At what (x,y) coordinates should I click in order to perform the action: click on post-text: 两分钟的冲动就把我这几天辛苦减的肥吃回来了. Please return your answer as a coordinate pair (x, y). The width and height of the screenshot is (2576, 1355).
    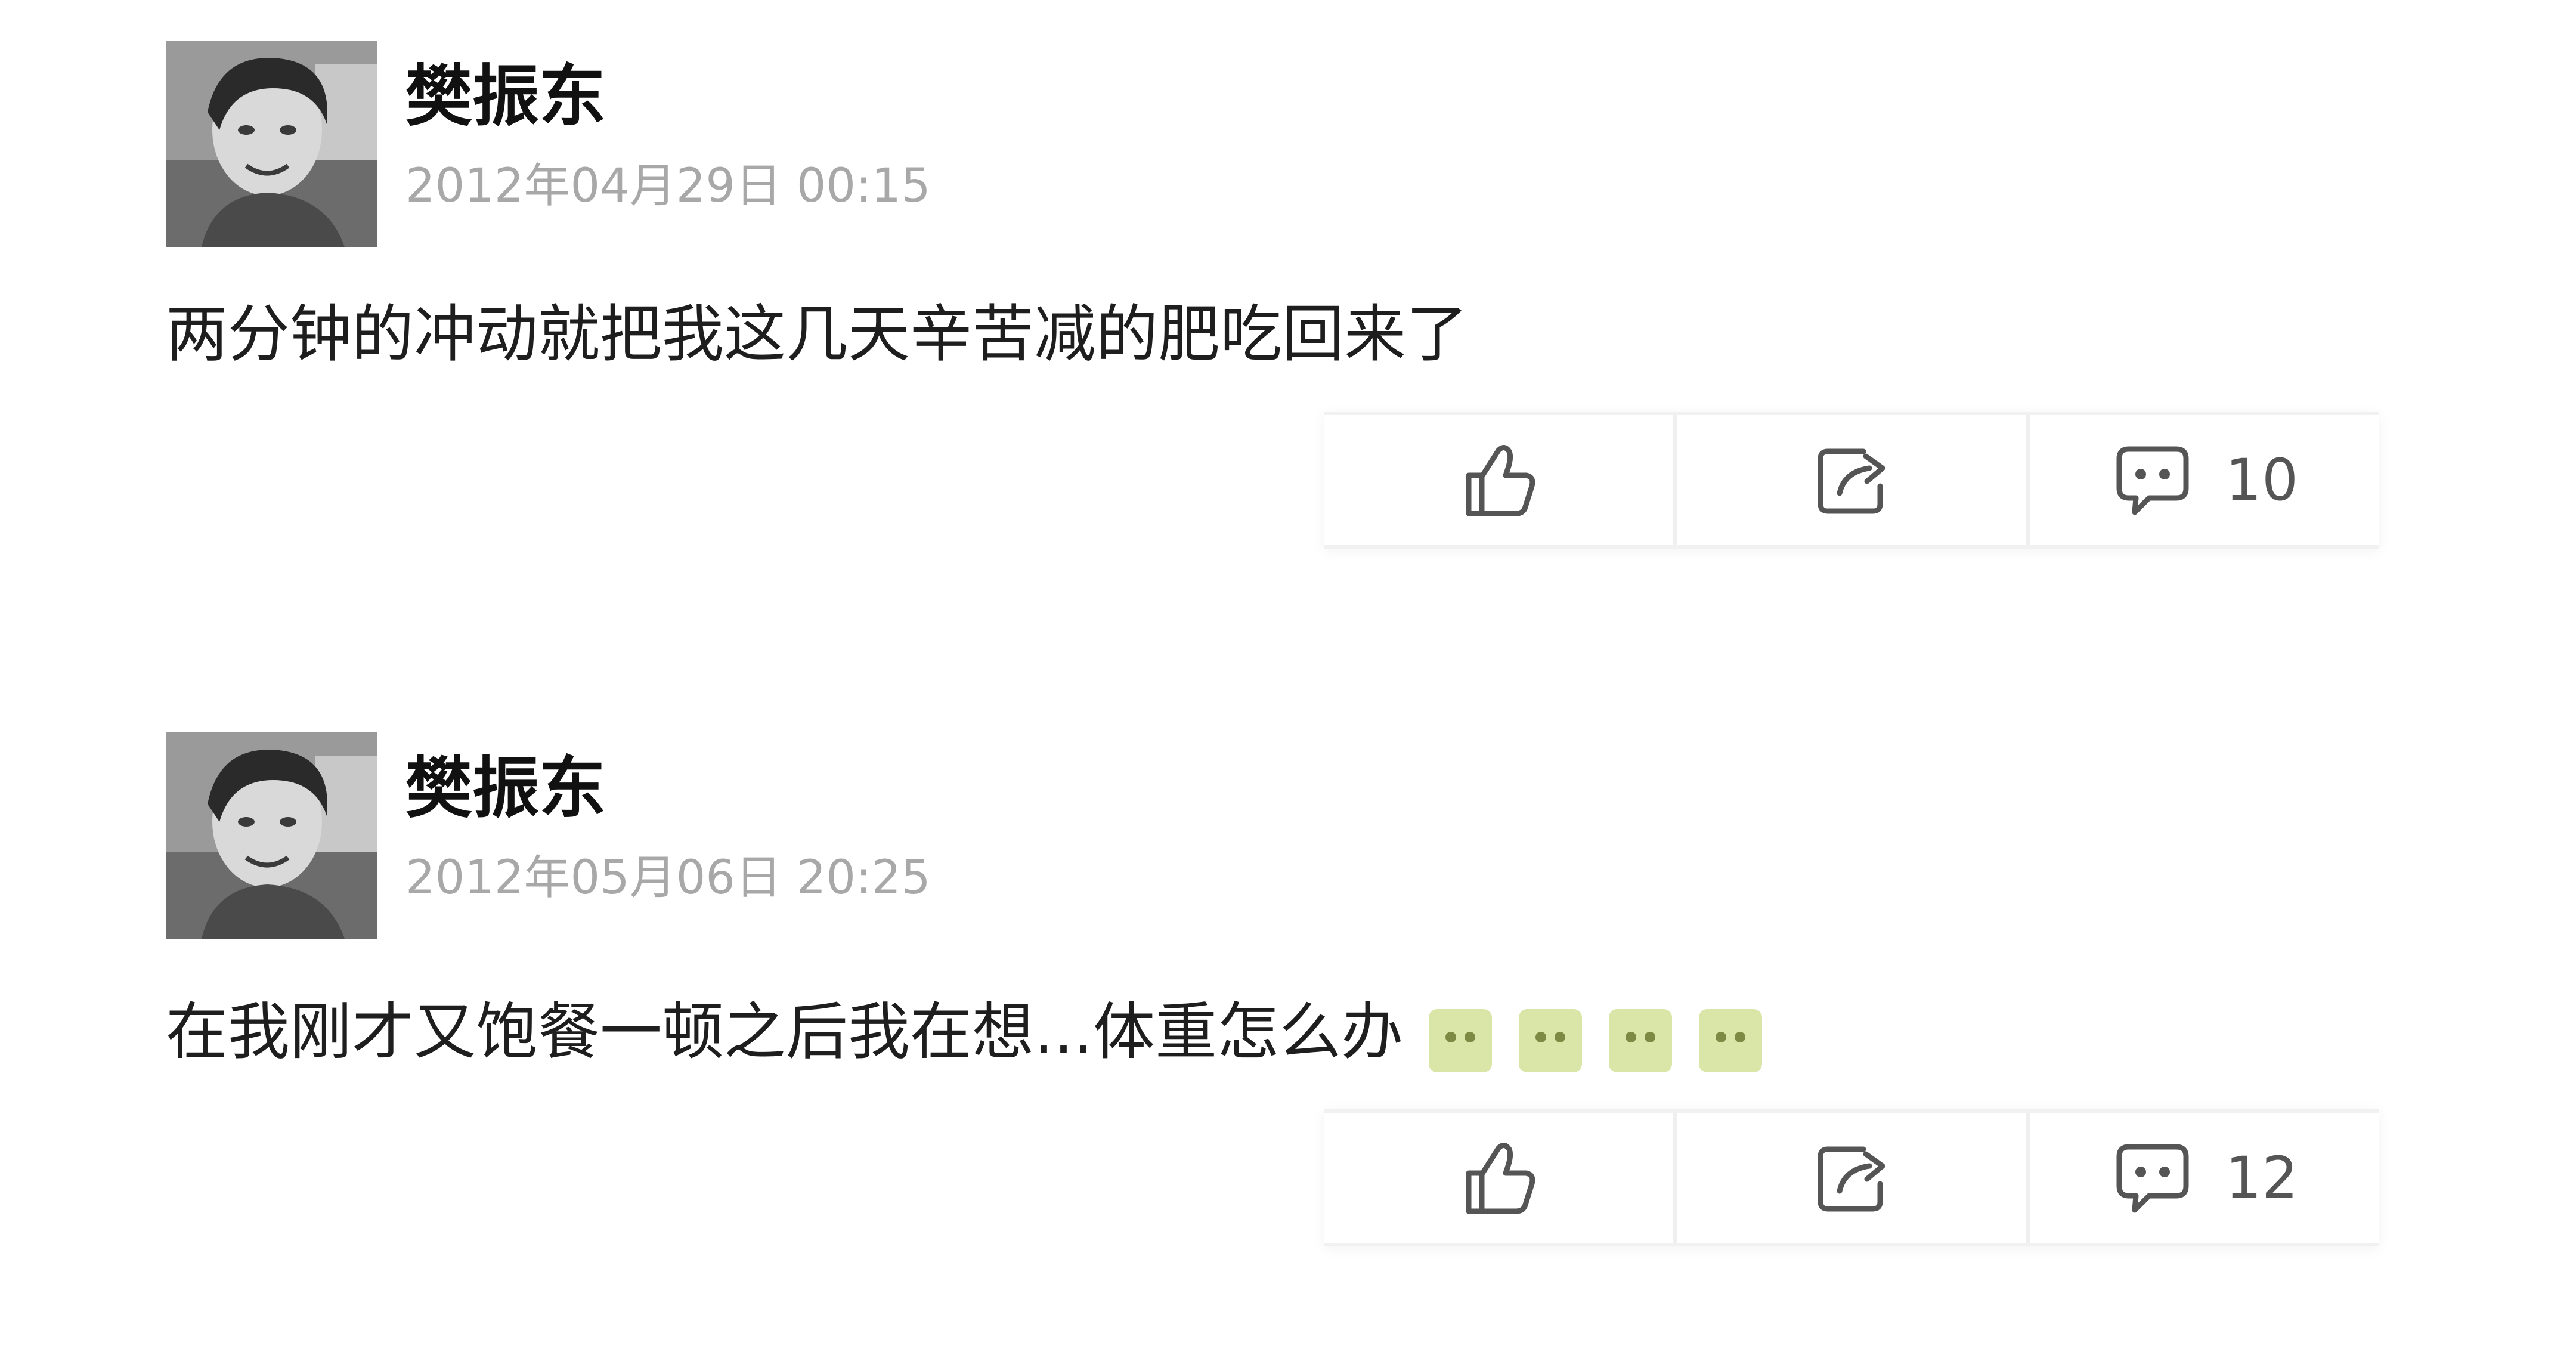
    Looking at the image, I should click on (817, 334).